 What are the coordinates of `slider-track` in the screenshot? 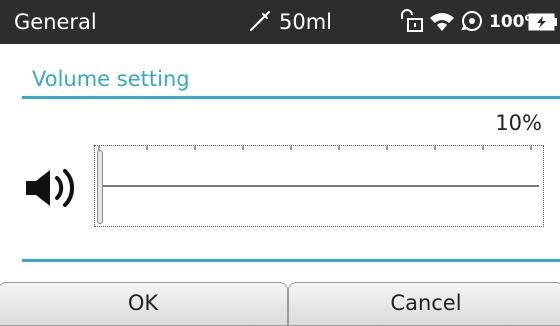 It's located at (320, 186).